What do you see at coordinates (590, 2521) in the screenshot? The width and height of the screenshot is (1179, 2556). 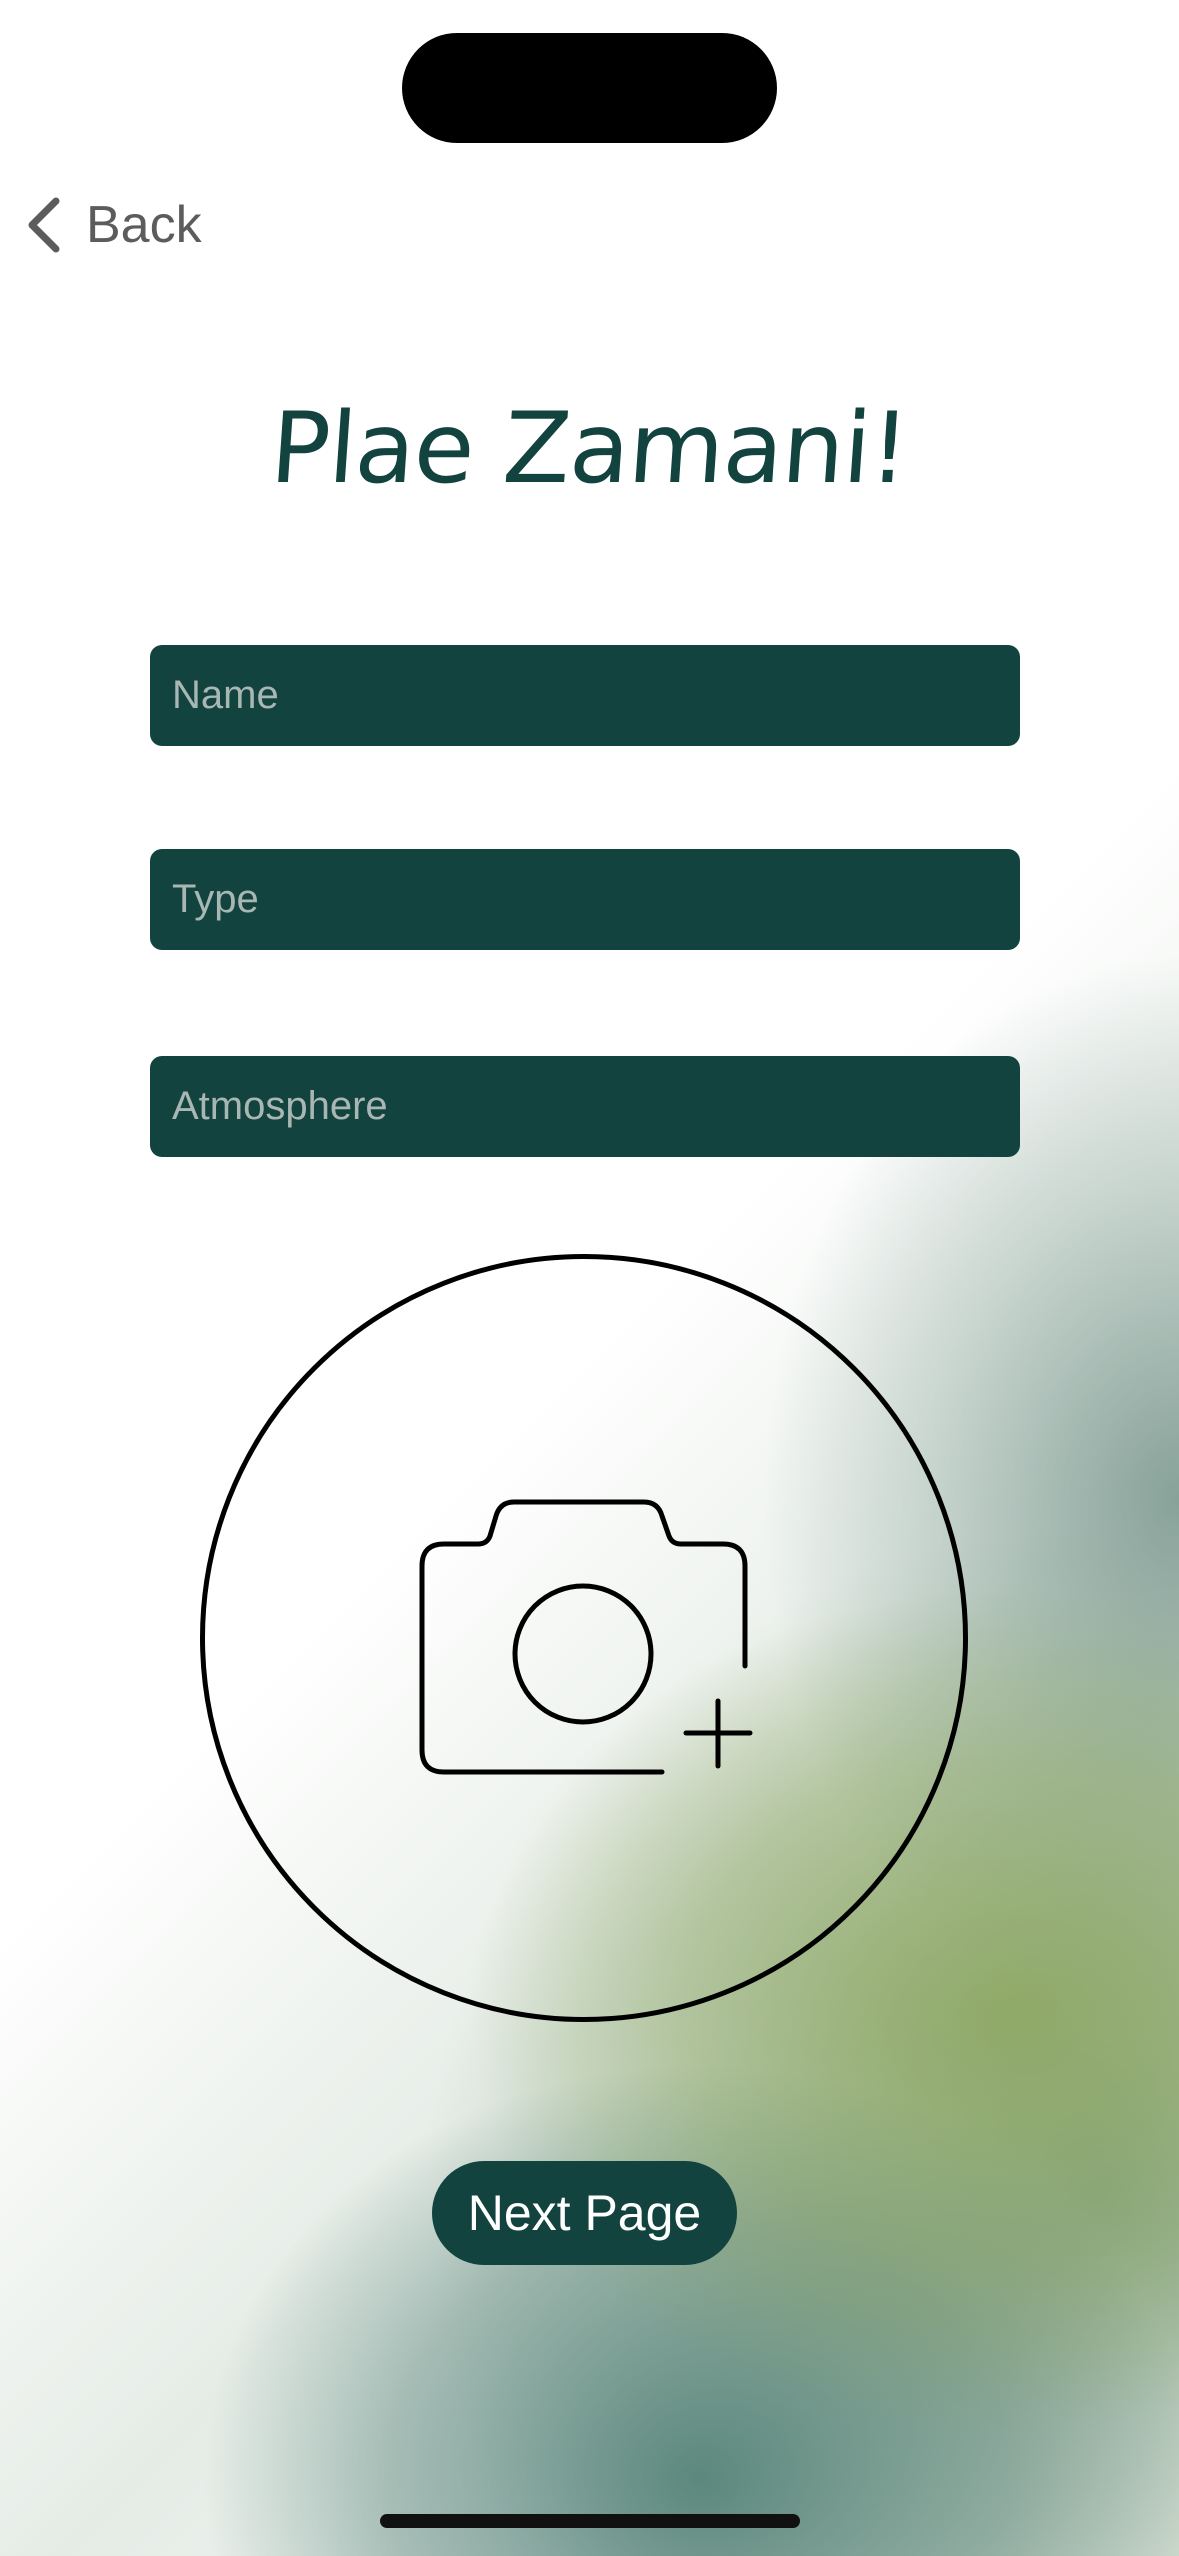 I see `home-indicator` at bounding box center [590, 2521].